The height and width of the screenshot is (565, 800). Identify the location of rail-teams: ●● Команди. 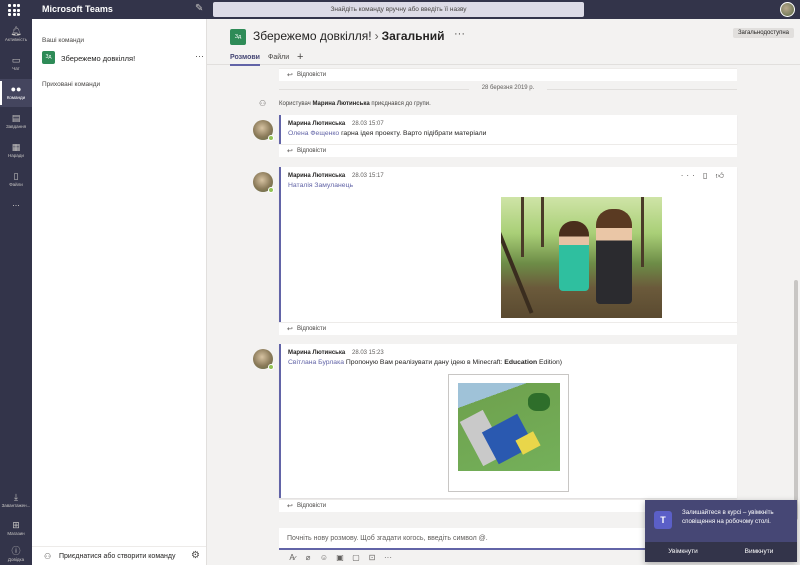
(16, 93).